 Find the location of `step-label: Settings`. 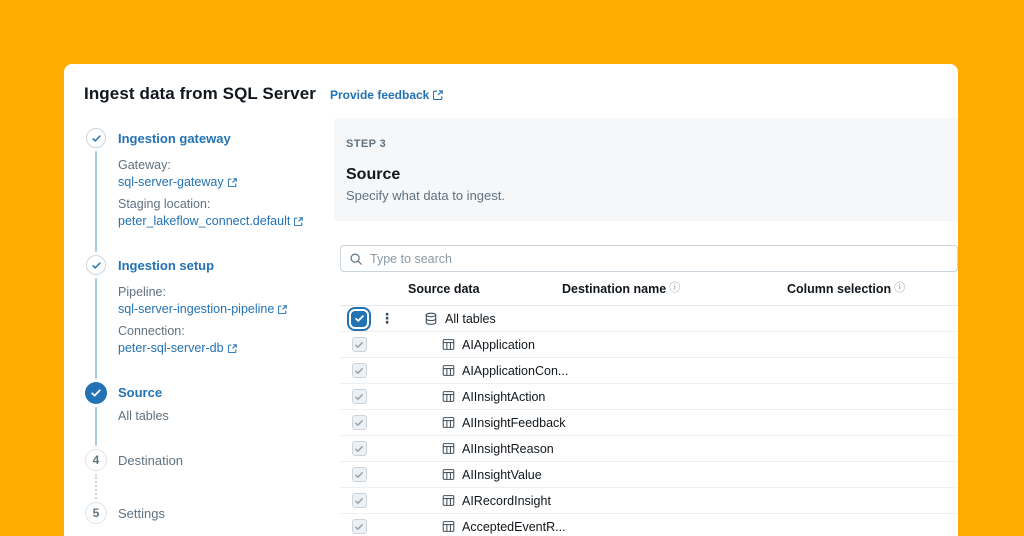

step-label: Settings is located at coordinates (141, 513).